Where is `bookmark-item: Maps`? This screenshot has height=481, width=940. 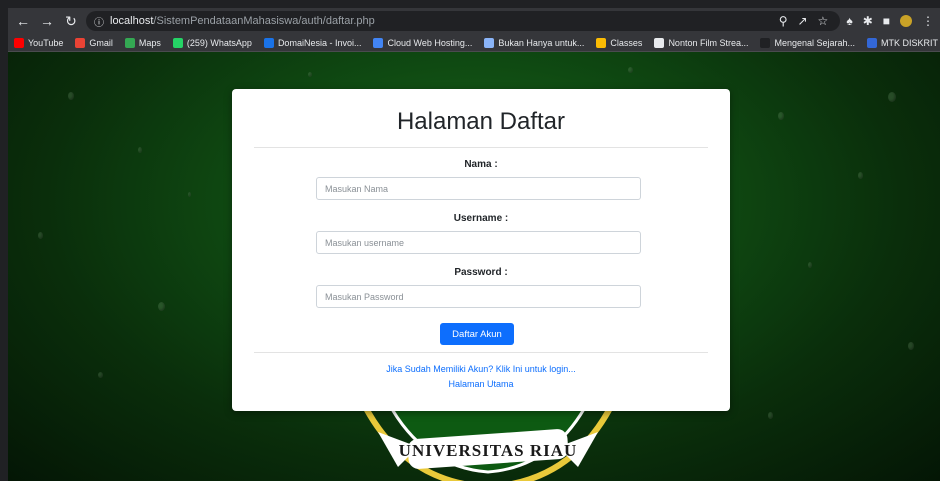
bookmark-item: Maps is located at coordinates (142, 42).